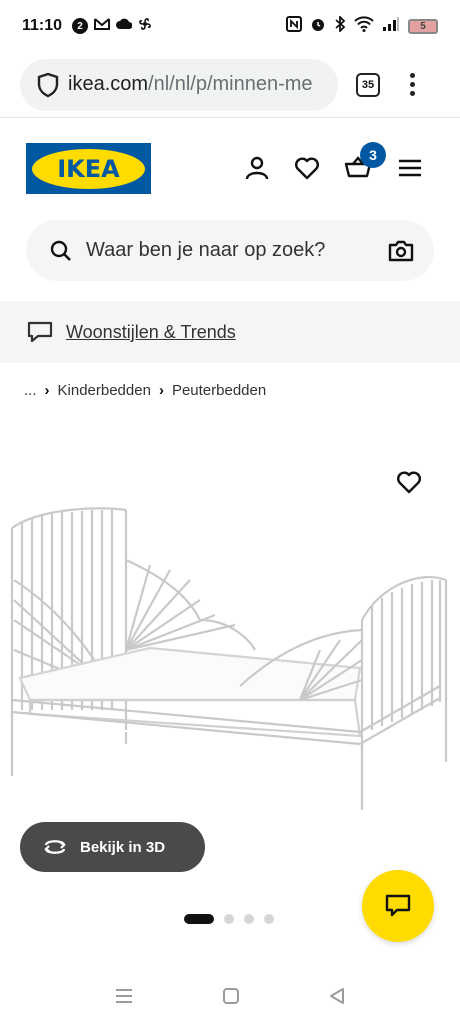 The height and width of the screenshot is (1024, 460). What do you see at coordinates (48, 84) in the screenshot?
I see `lock-icon` at bounding box center [48, 84].